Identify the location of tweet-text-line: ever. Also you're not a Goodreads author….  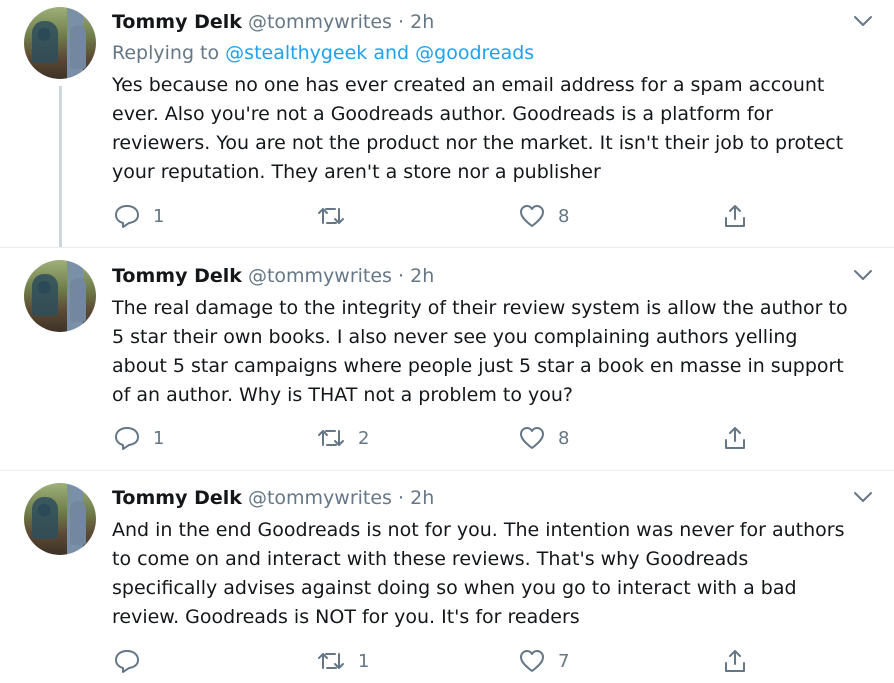
(442, 114).